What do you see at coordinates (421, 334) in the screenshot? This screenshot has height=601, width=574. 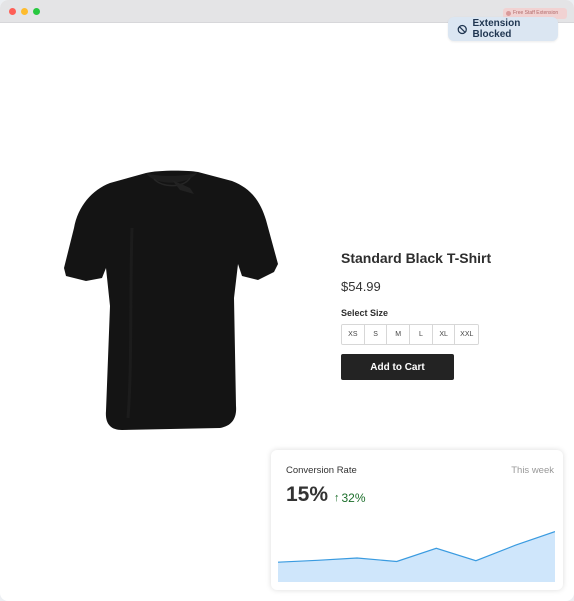 I see `size-option-l: L` at bounding box center [421, 334].